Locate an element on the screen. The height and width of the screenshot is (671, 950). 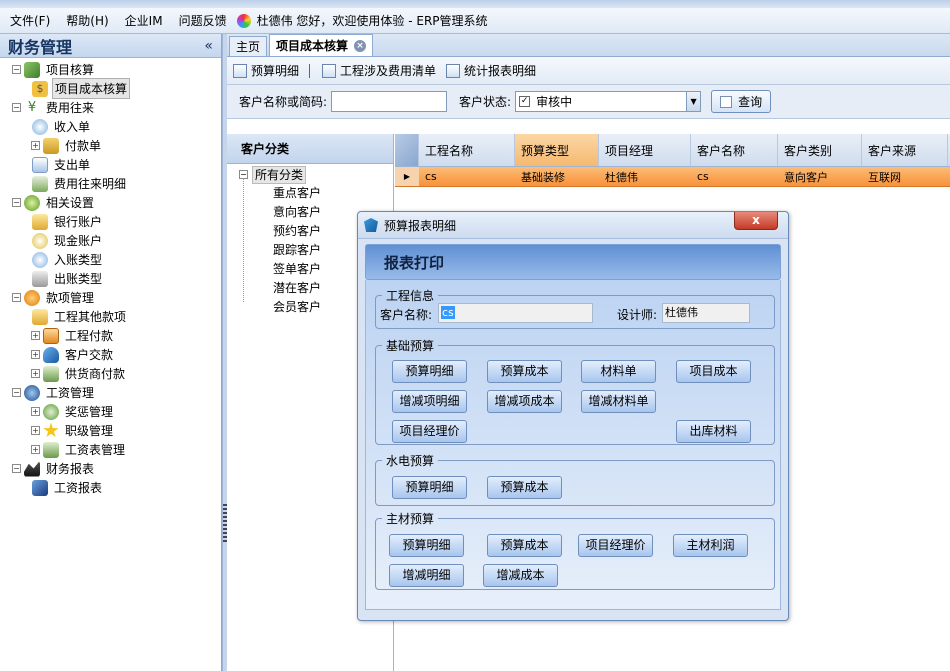
table-cell: 意向客户 is located at coordinates (820, 176).